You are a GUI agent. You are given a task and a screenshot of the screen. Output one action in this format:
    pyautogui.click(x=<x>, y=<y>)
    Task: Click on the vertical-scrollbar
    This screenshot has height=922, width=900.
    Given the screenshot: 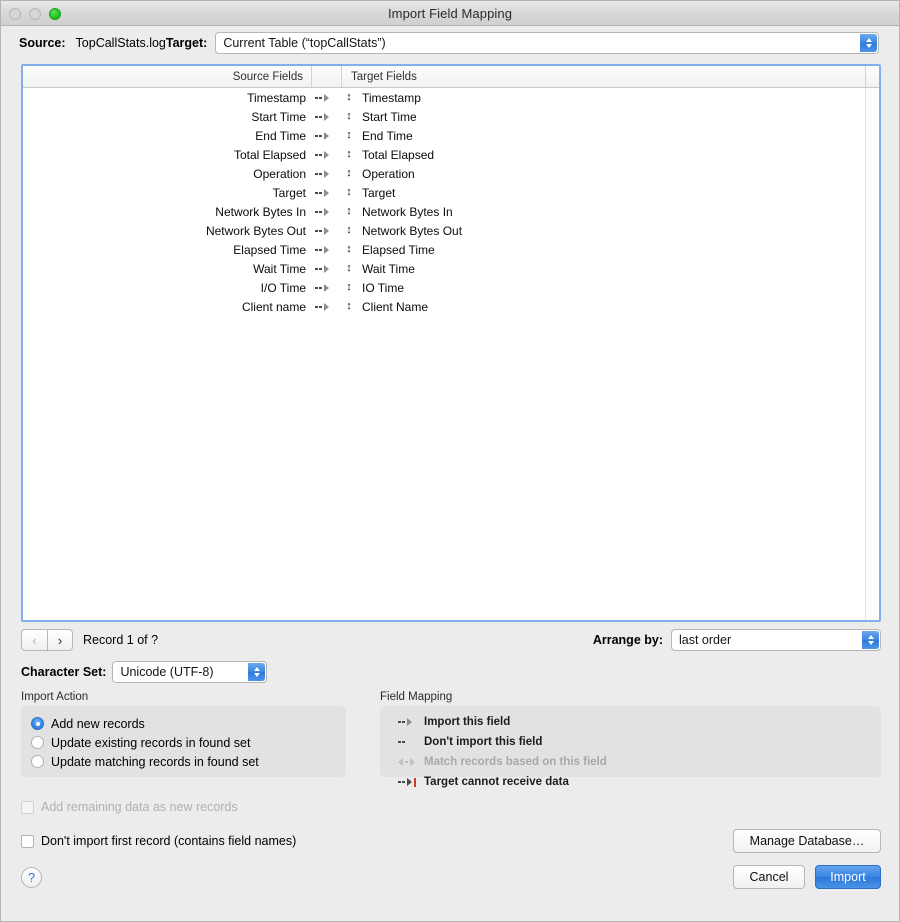 What is the action you would take?
    pyautogui.click(x=872, y=354)
    